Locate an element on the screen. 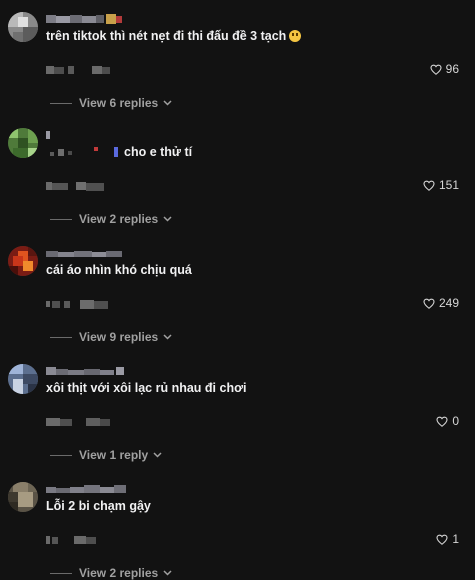  mention-blurred is located at coordinates (83, 152).